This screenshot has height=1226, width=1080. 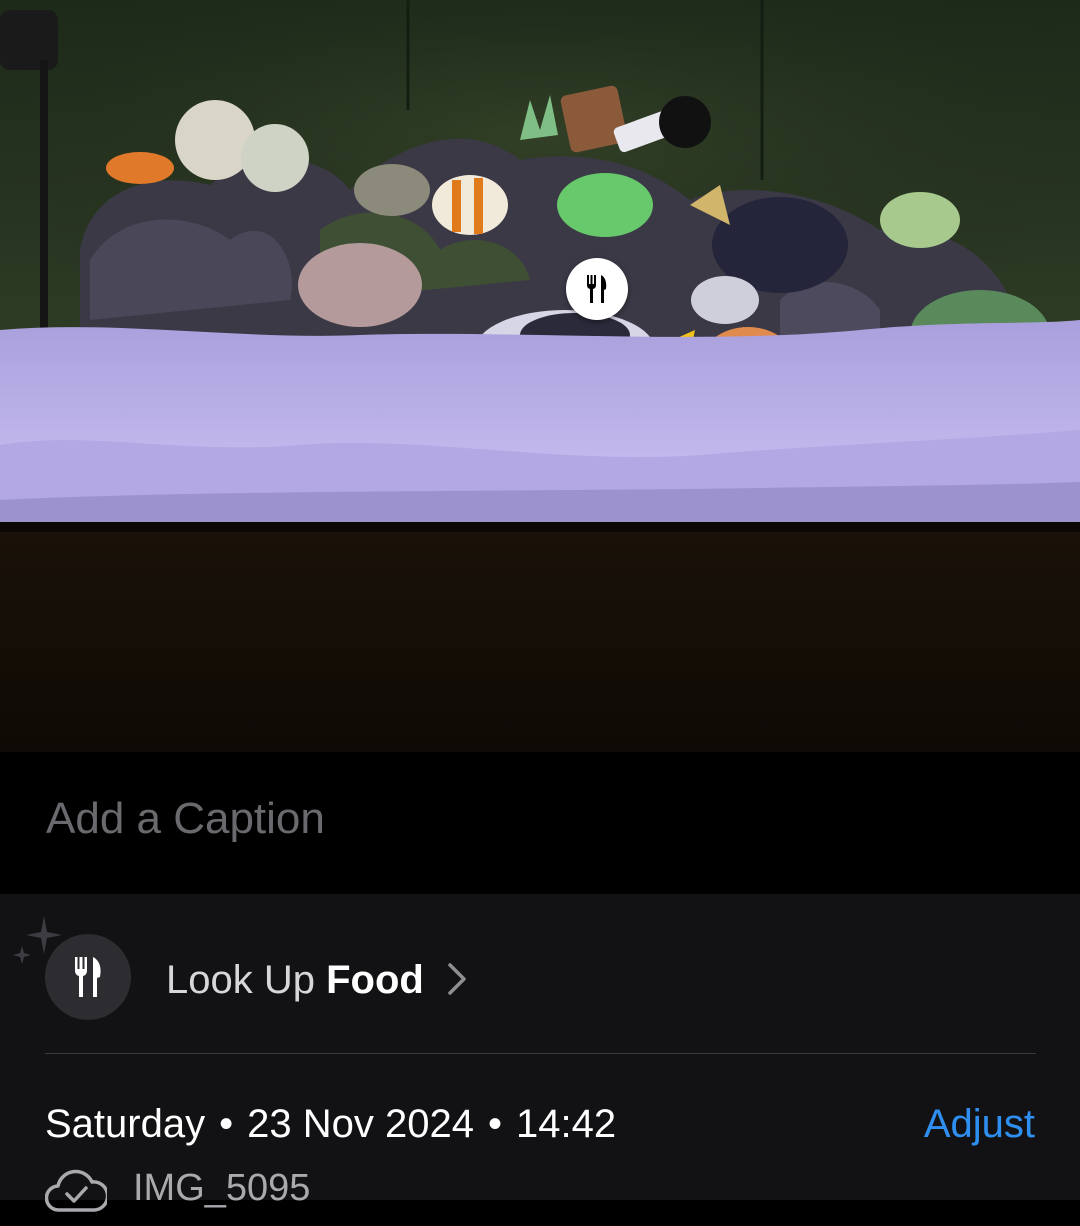 What do you see at coordinates (240, 980) in the screenshot?
I see `look-up-prefix: Look Up` at bounding box center [240, 980].